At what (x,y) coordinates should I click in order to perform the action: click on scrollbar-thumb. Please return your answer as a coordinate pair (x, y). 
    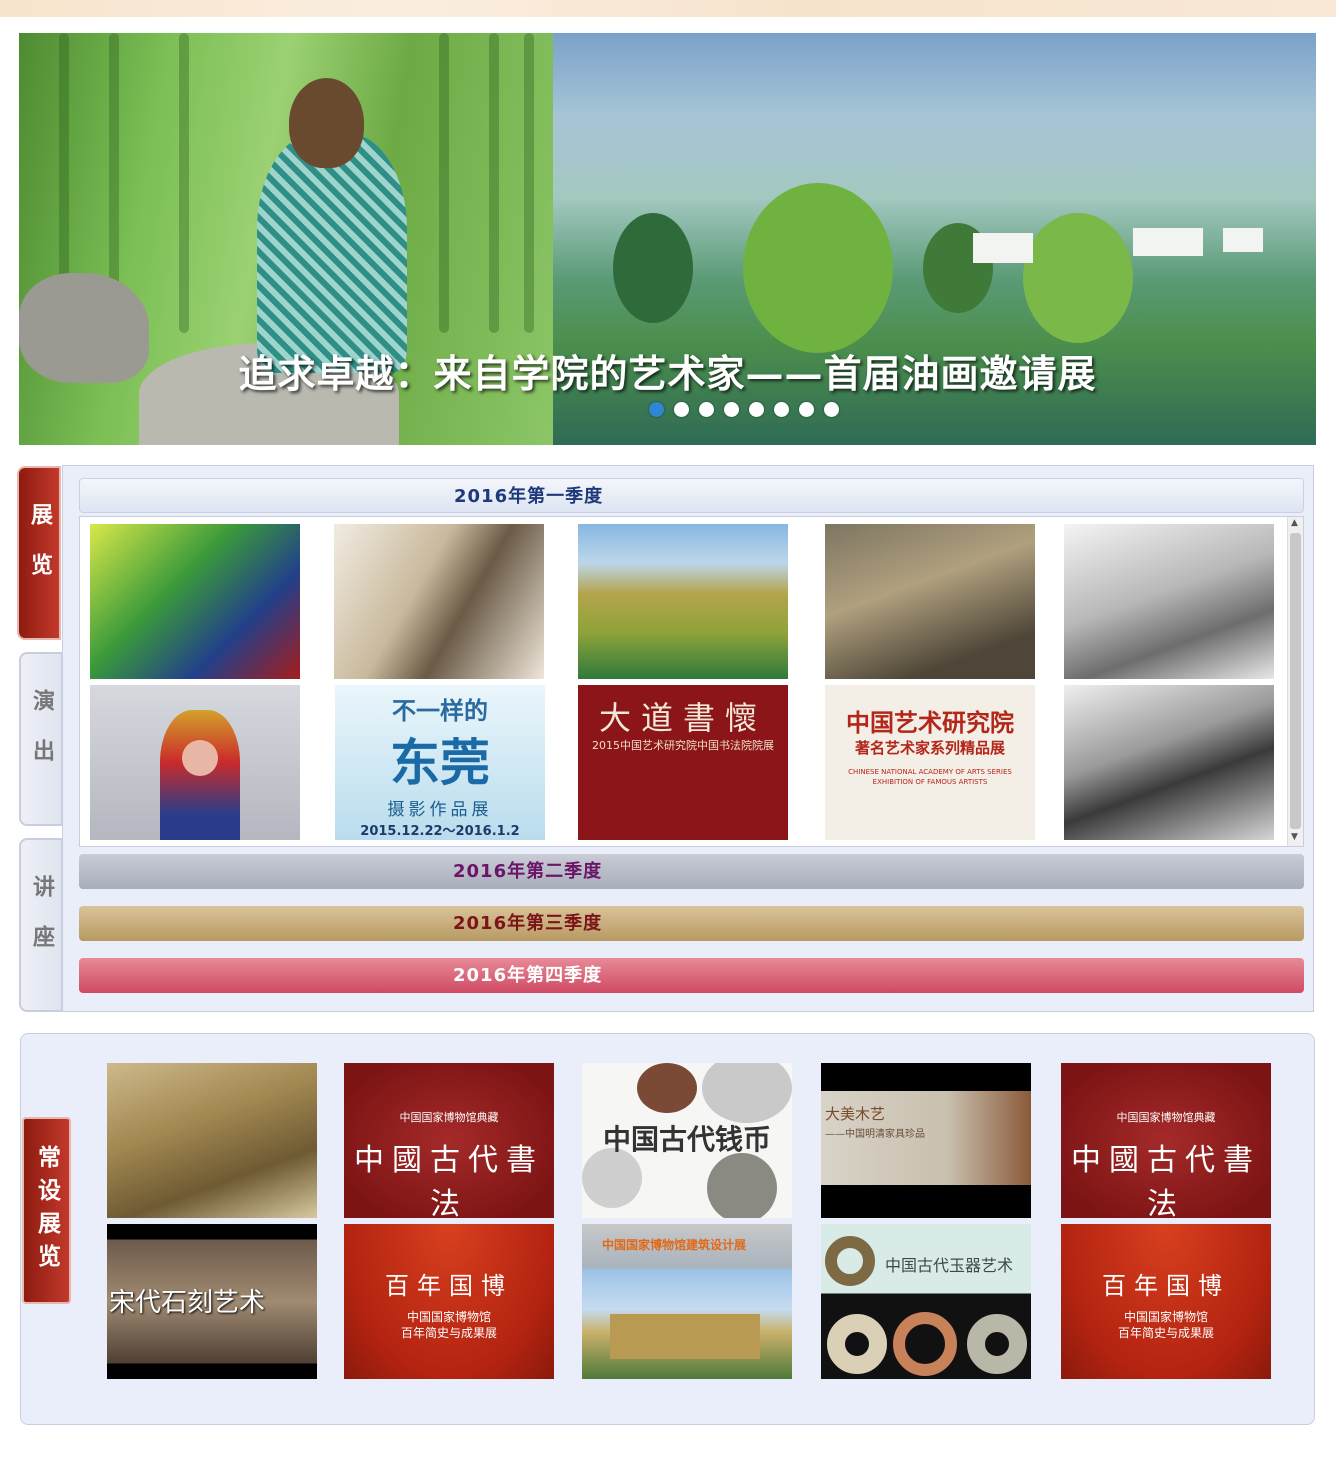
    Looking at the image, I should click on (1295, 681).